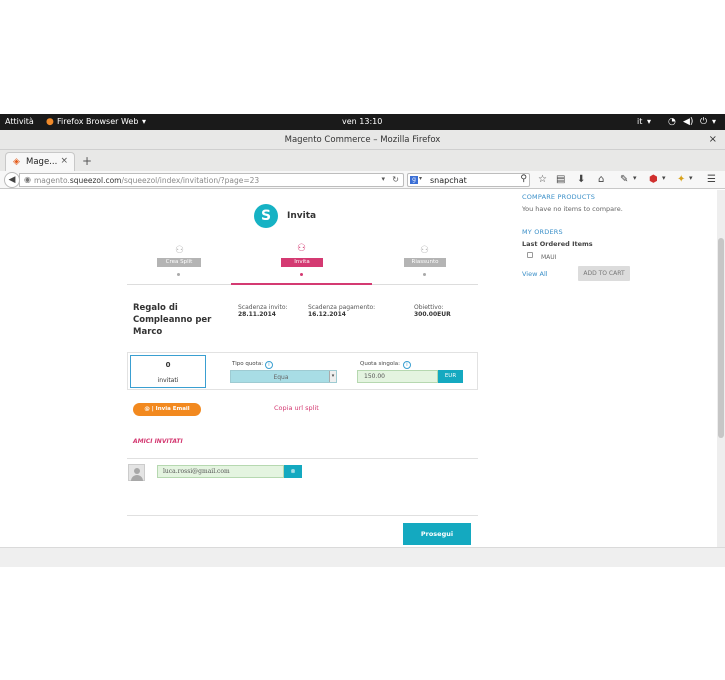  I want to click on step-dot-active, so click(301, 274).